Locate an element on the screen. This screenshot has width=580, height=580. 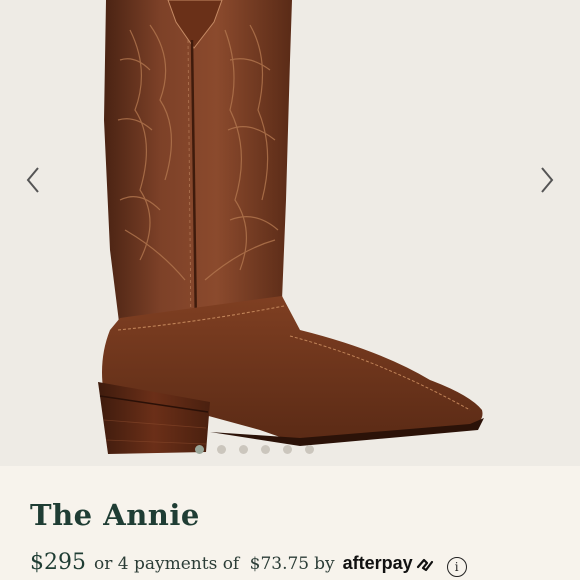
info-icon: i is located at coordinates (456, 567).